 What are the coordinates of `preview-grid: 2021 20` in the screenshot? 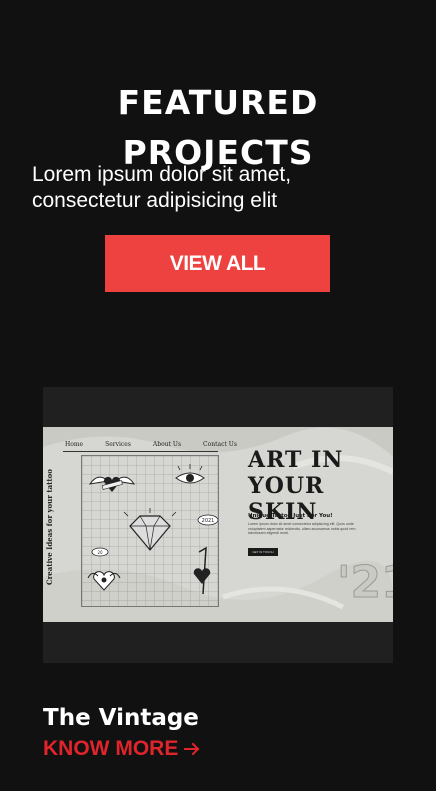 It's located at (150, 531).